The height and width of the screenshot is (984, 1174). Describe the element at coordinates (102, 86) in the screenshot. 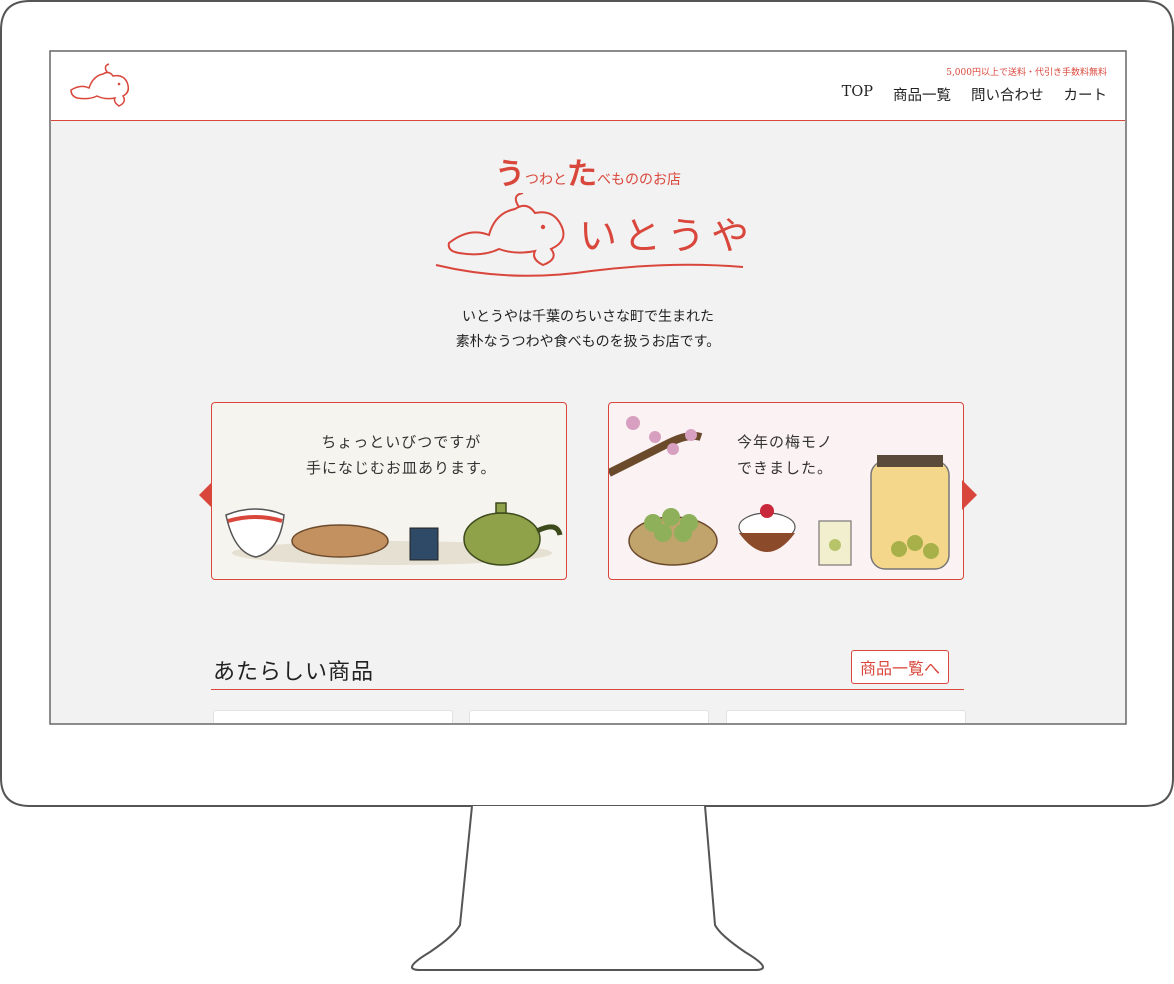

I see `dog-logo-icon` at that location.